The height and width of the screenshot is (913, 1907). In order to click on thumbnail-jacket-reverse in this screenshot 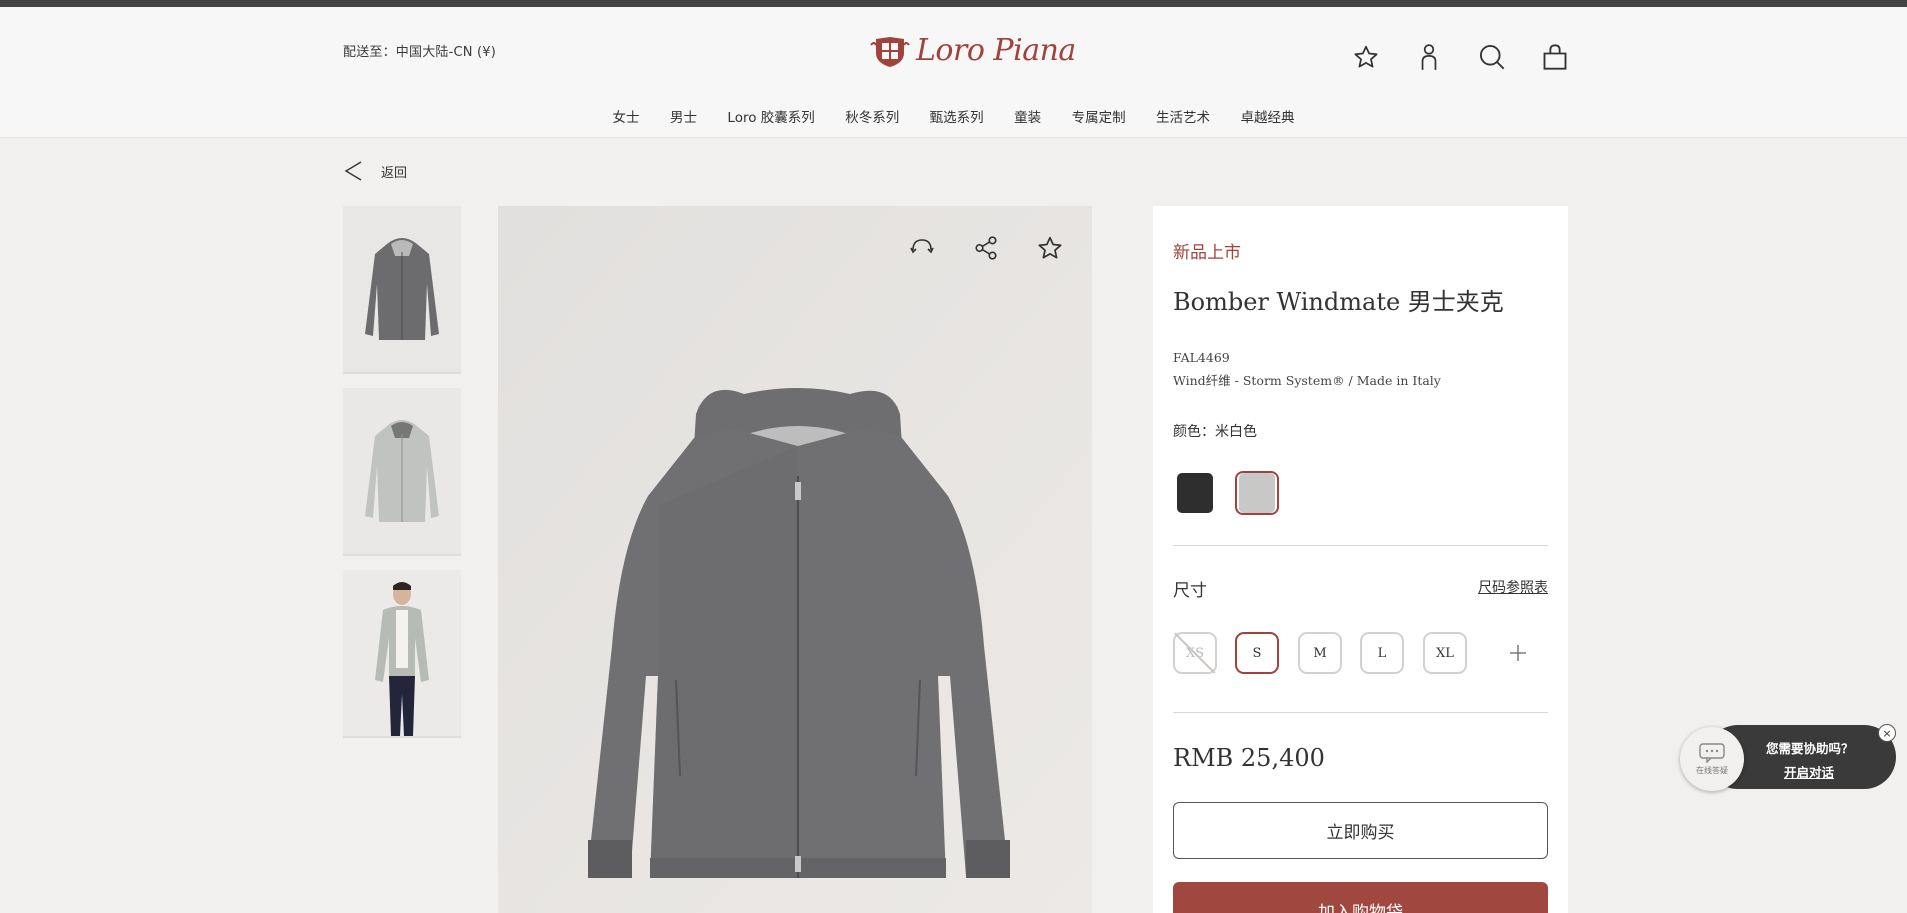, I will do `click(402, 472)`.